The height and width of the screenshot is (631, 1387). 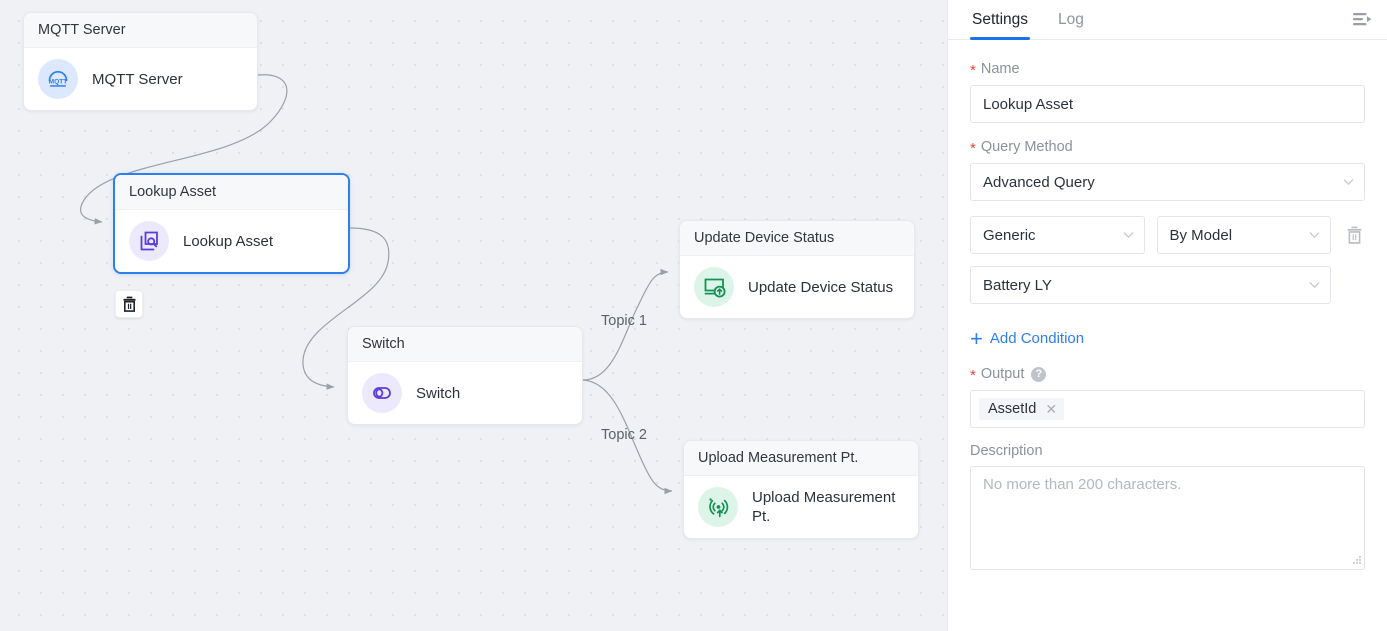 I want to click on close-icon: ✕, so click(x=1051, y=409).